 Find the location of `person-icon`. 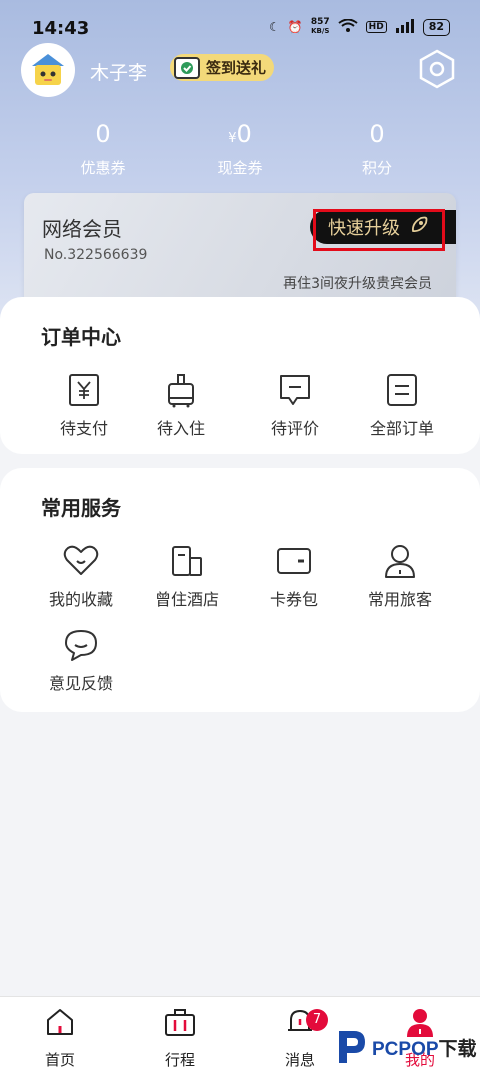

person-icon is located at coordinates (400, 561).